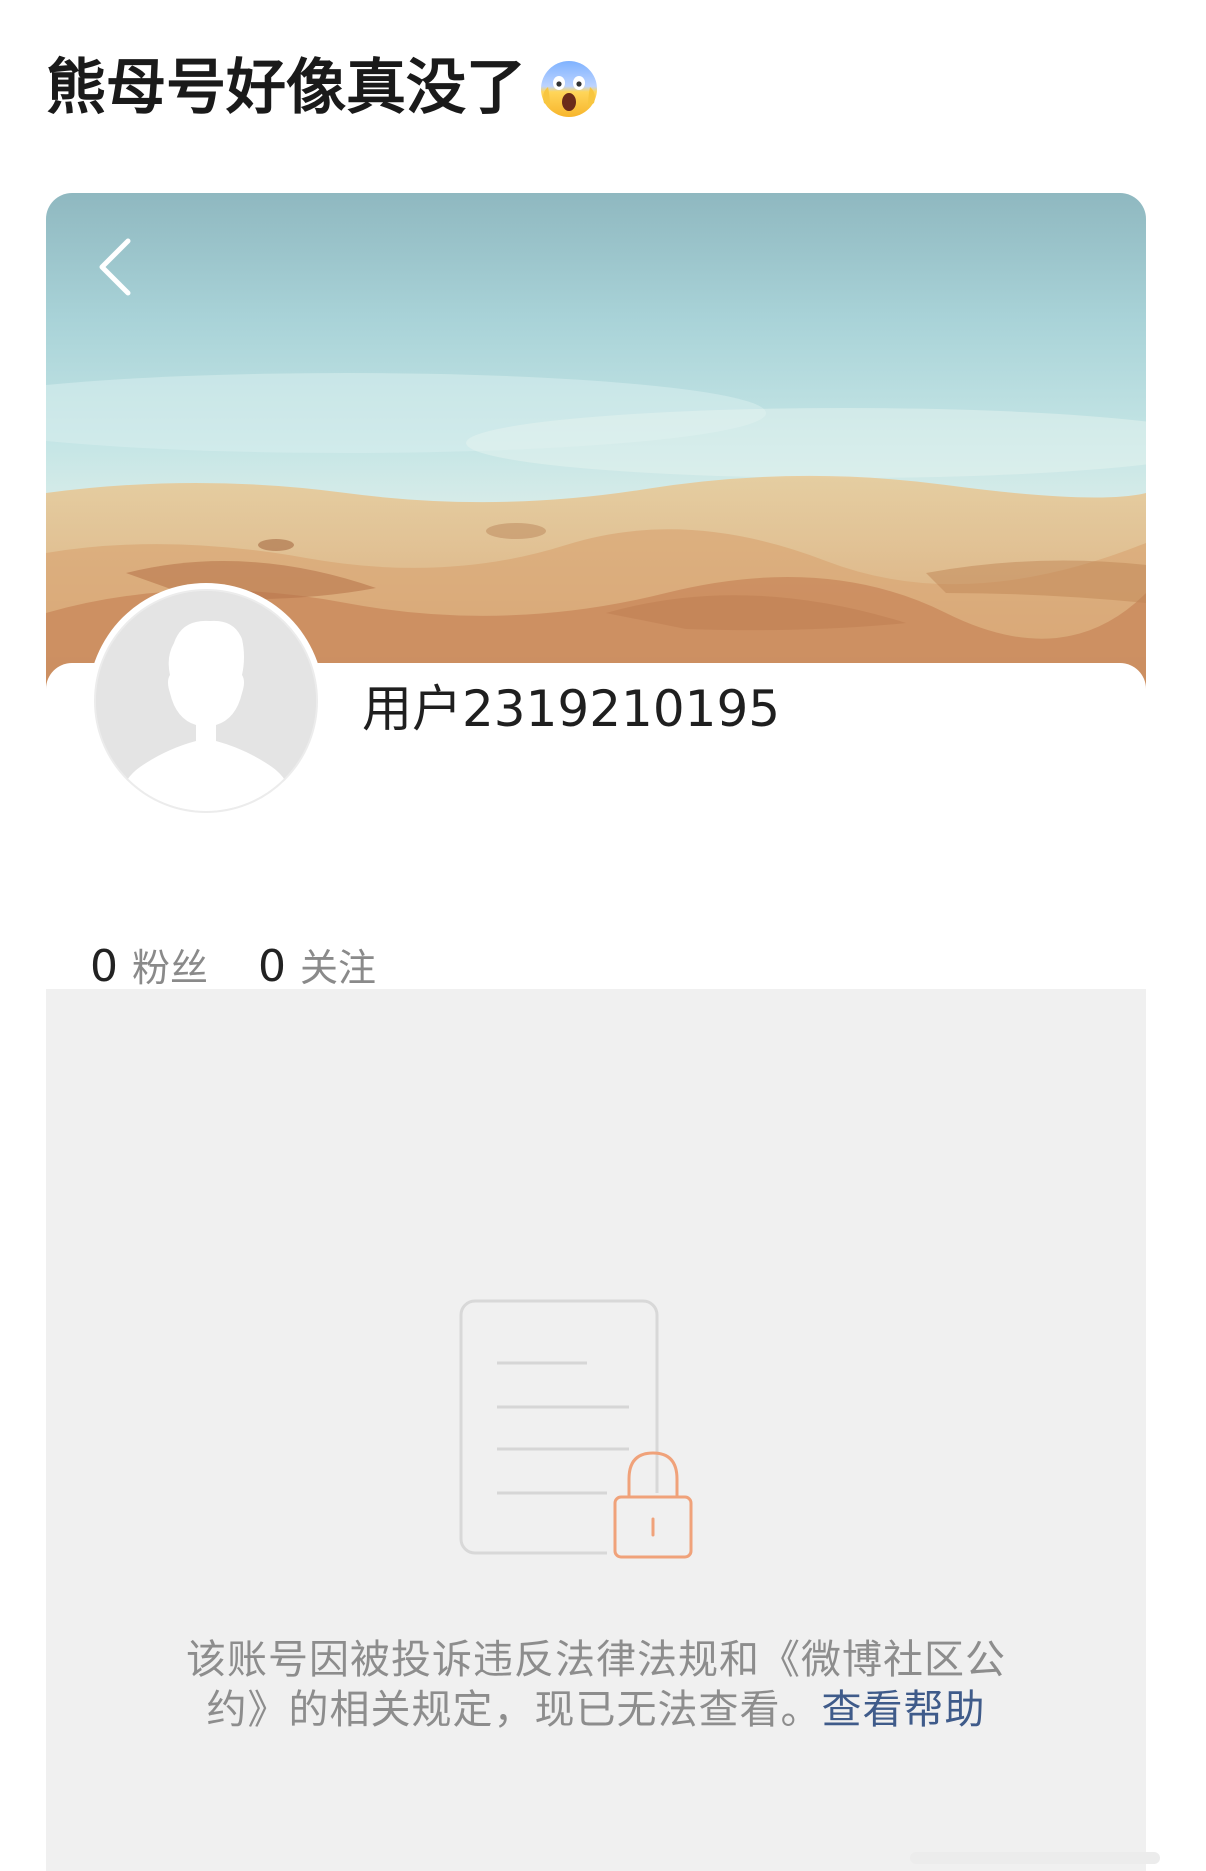  I want to click on avatar, so click(206, 701).